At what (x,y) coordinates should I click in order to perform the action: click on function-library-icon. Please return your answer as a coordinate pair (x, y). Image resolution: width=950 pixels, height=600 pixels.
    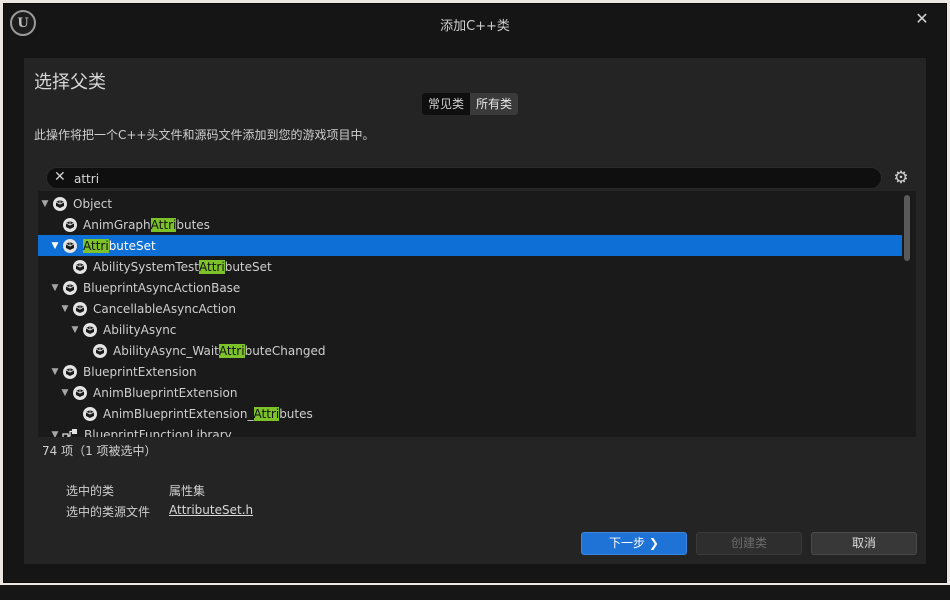
    Looking at the image, I should click on (70, 432).